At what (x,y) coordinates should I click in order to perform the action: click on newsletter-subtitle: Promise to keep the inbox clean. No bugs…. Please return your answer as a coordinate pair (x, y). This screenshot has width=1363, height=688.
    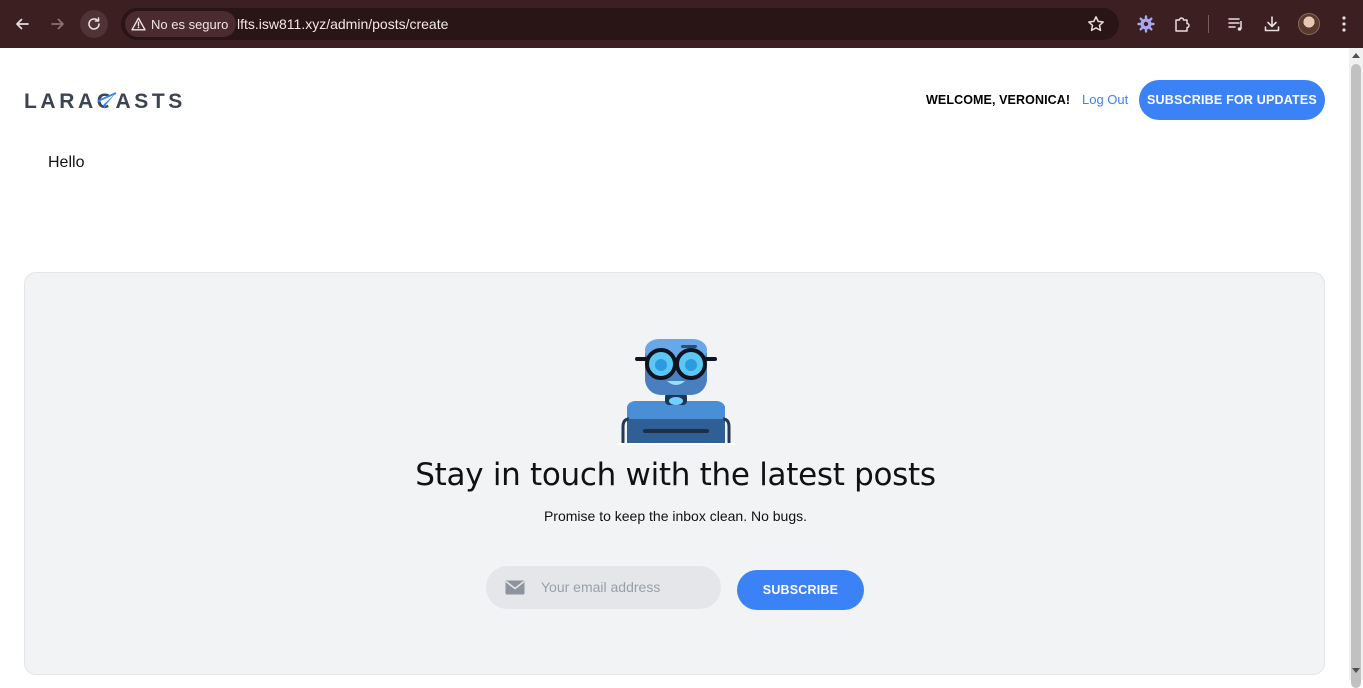
    Looking at the image, I should click on (675, 516).